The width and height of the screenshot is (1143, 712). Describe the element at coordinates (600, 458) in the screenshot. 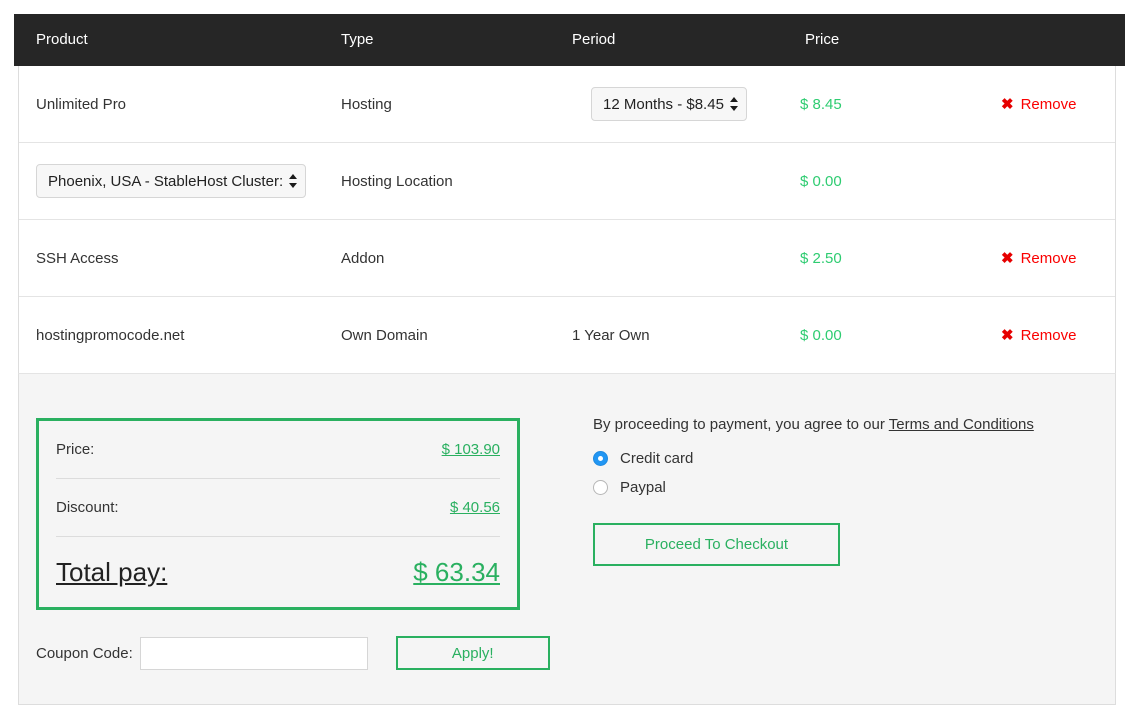

I see `radio-credit-card` at that location.